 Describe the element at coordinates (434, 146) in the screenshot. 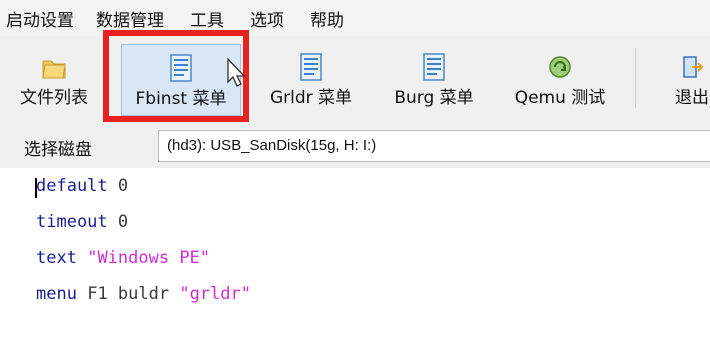

I see `disk-select-dropdown: (hd3): USB_SanDisk(15g, H: I:)` at that location.